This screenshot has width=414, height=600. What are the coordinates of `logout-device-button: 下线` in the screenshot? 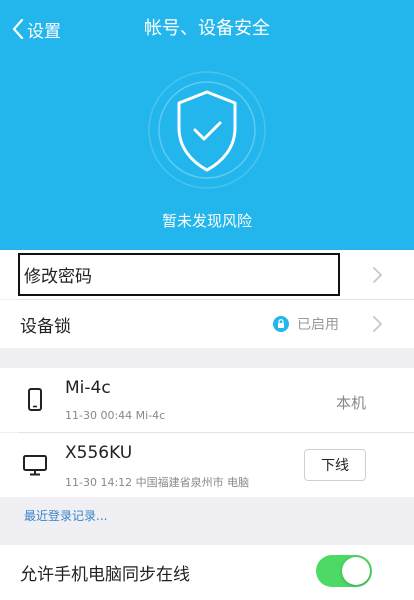 It's located at (335, 465).